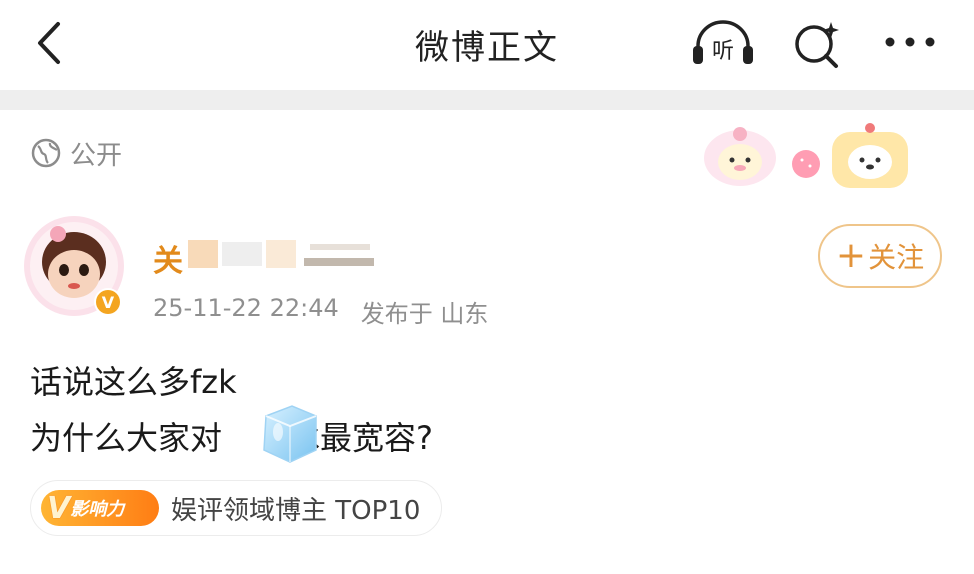 The width and height of the screenshot is (974, 574). Describe the element at coordinates (723, 51) in the screenshot. I see `svg-text: 听` at that location.